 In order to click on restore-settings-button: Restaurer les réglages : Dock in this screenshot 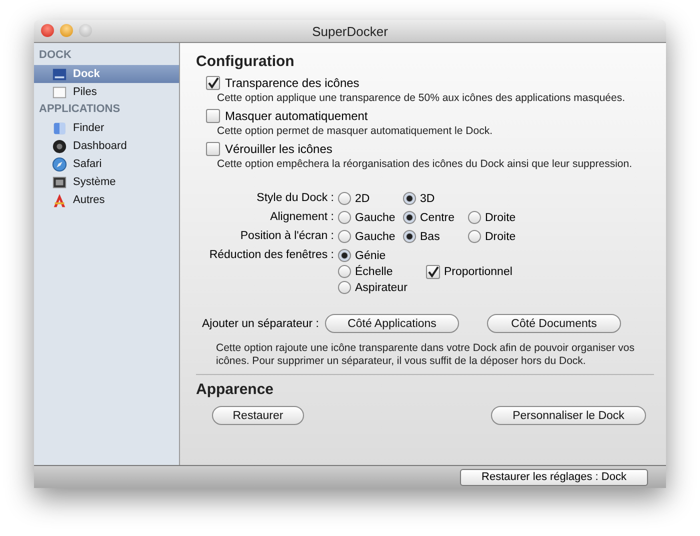, I will do `click(554, 477)`.